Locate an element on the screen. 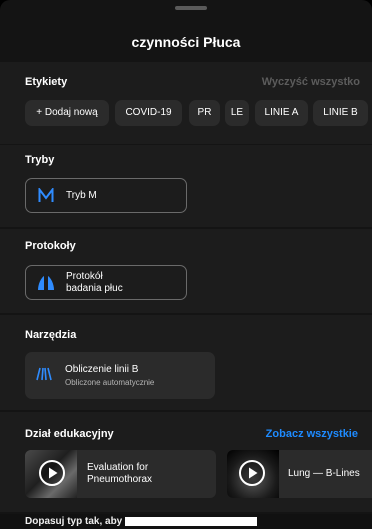  labels-heading: Etykiety is located at coordinates (46, 82).